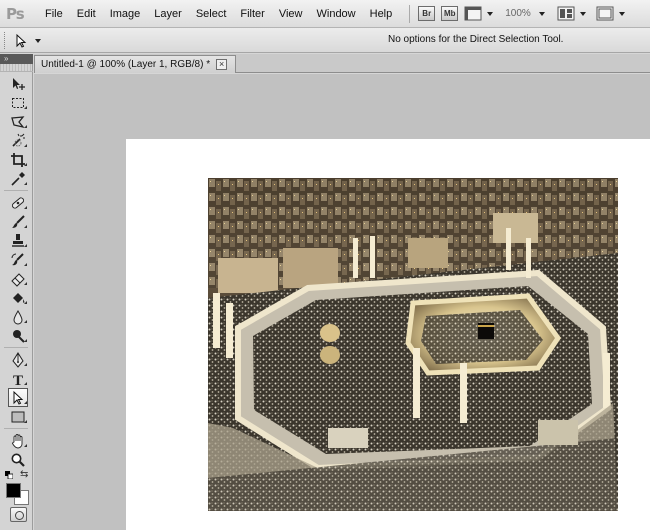 The image size is (650, 530). I want to click on document-tab: Untitled-1 @ 100% (Layer 1, RGB/8) * ×, so click(135, 64).